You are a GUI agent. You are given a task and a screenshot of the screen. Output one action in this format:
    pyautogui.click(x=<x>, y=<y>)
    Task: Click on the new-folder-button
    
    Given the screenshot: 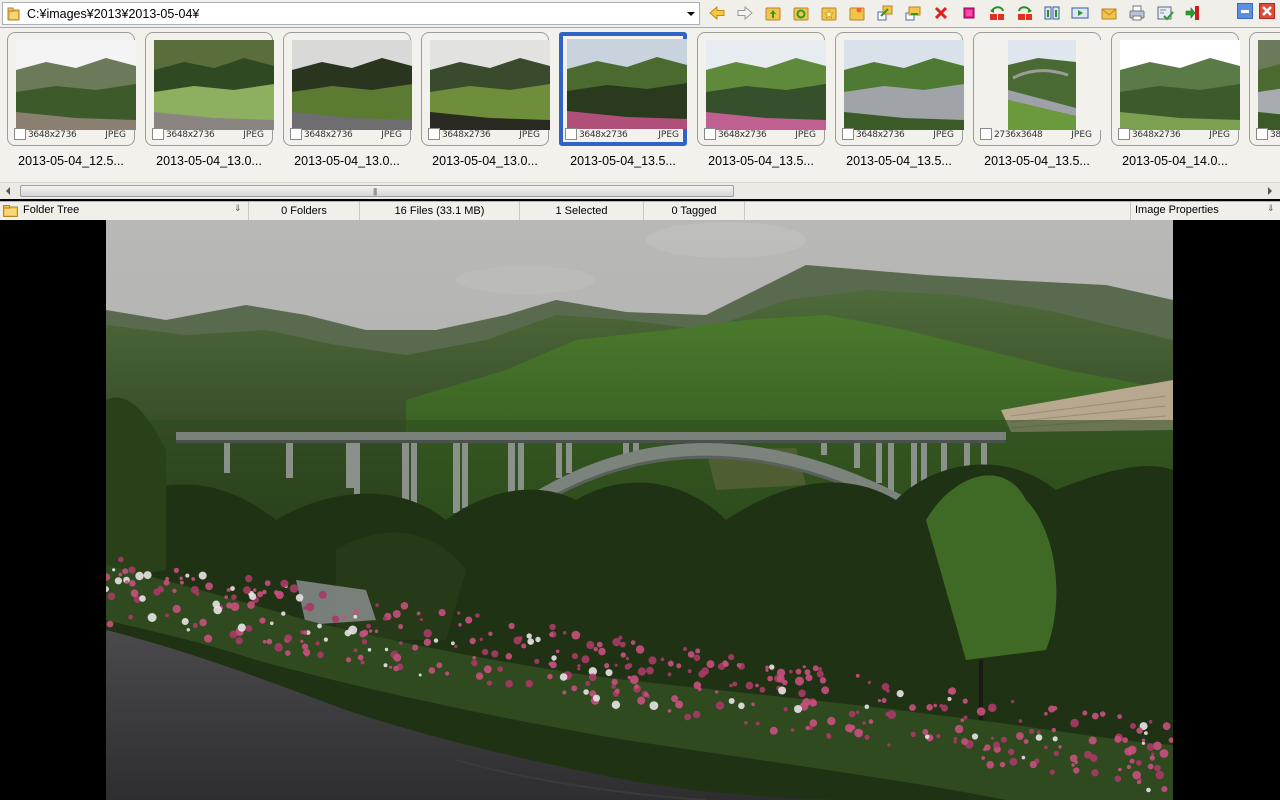 What is the action you would take?
    pyautogui.click(x=857, y=13)
    